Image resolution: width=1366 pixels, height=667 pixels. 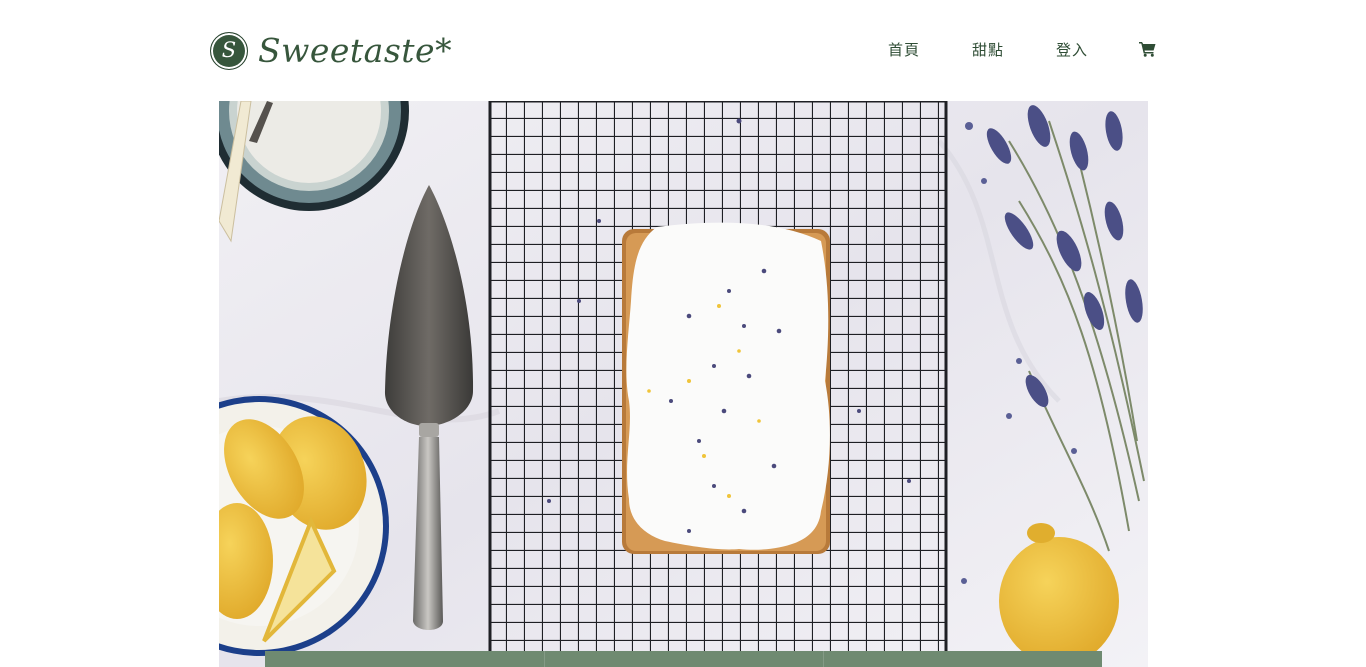 I want to click on nav-home-link: 首頁, so click(x=904, y=50).